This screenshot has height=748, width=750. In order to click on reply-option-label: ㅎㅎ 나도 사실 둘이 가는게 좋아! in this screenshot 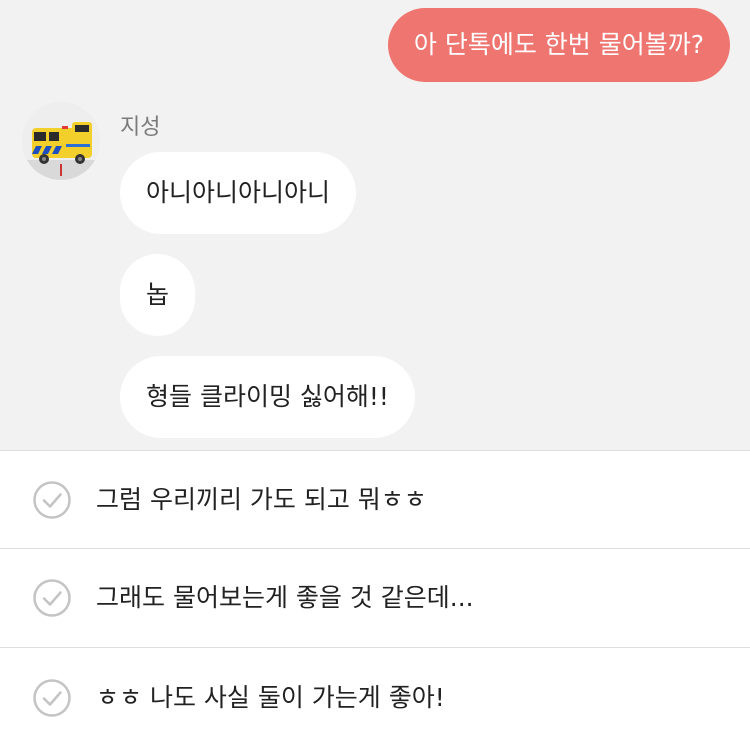, I will do `click(270, 697)`.